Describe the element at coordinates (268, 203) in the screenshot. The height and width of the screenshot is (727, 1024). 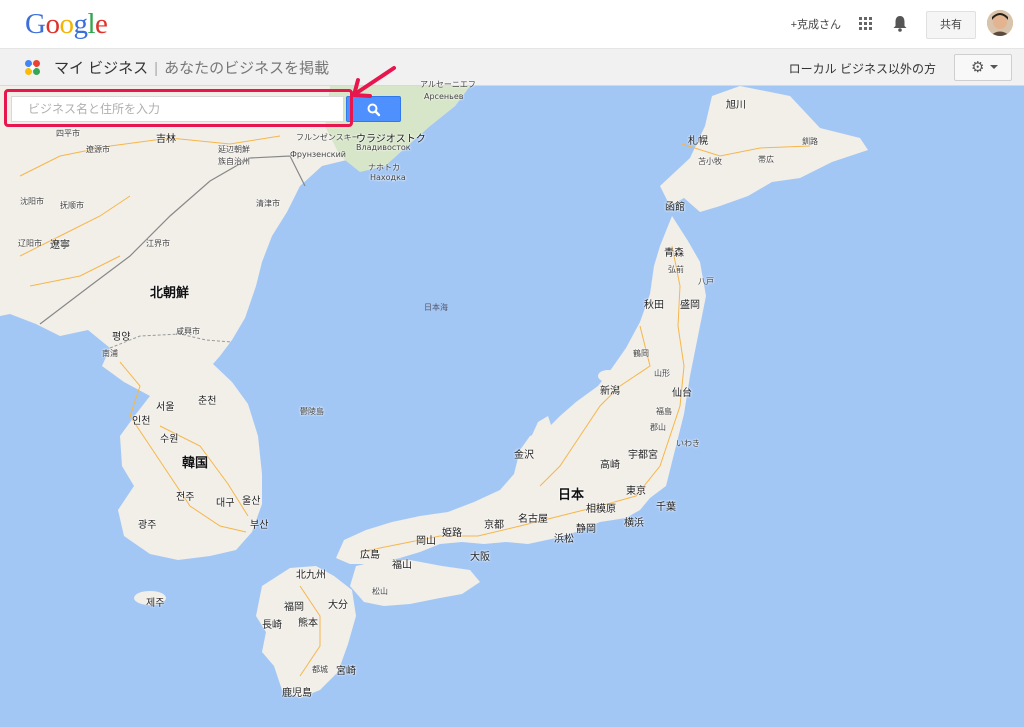
I see `map-label: 清津市` at that location.